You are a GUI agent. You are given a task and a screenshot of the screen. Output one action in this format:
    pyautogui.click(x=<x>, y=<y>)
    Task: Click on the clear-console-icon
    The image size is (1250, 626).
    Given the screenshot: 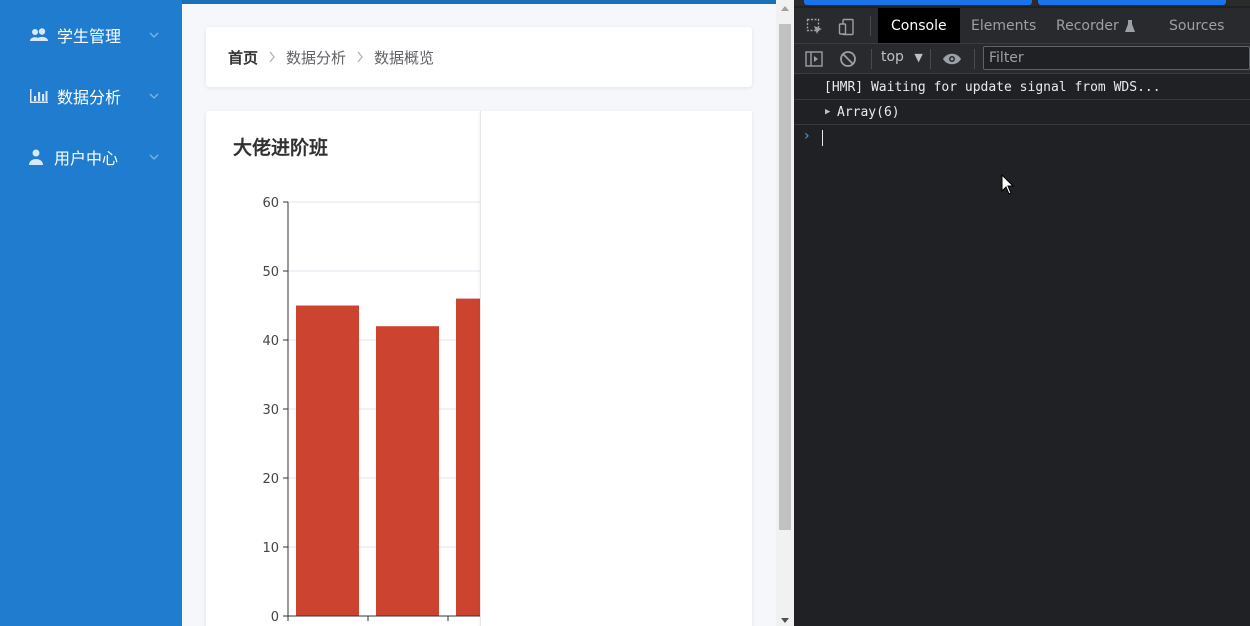 What is the action you would take?
    pyautogui.click(x=848, y=59)
    